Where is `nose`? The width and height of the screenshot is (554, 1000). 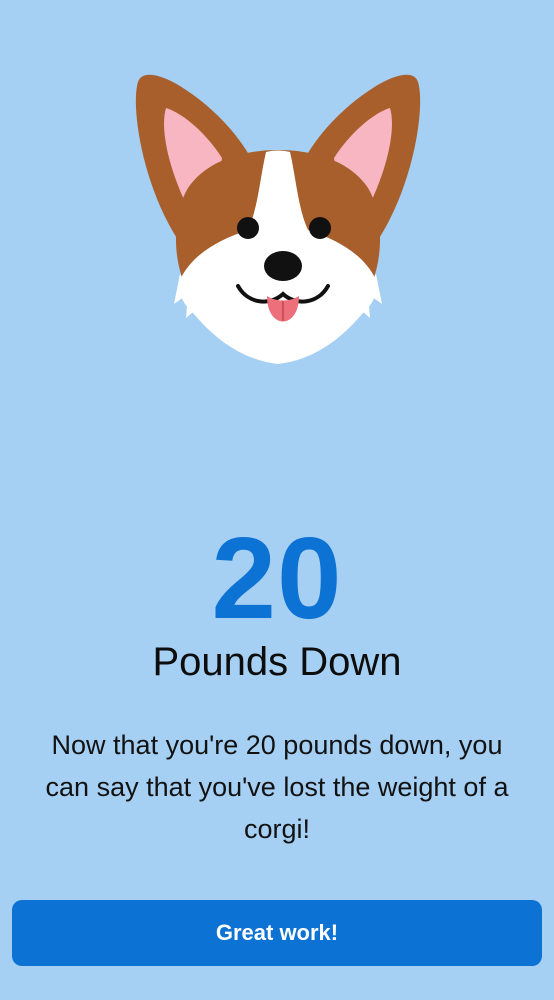
nose is located at coordinates (283, 266).